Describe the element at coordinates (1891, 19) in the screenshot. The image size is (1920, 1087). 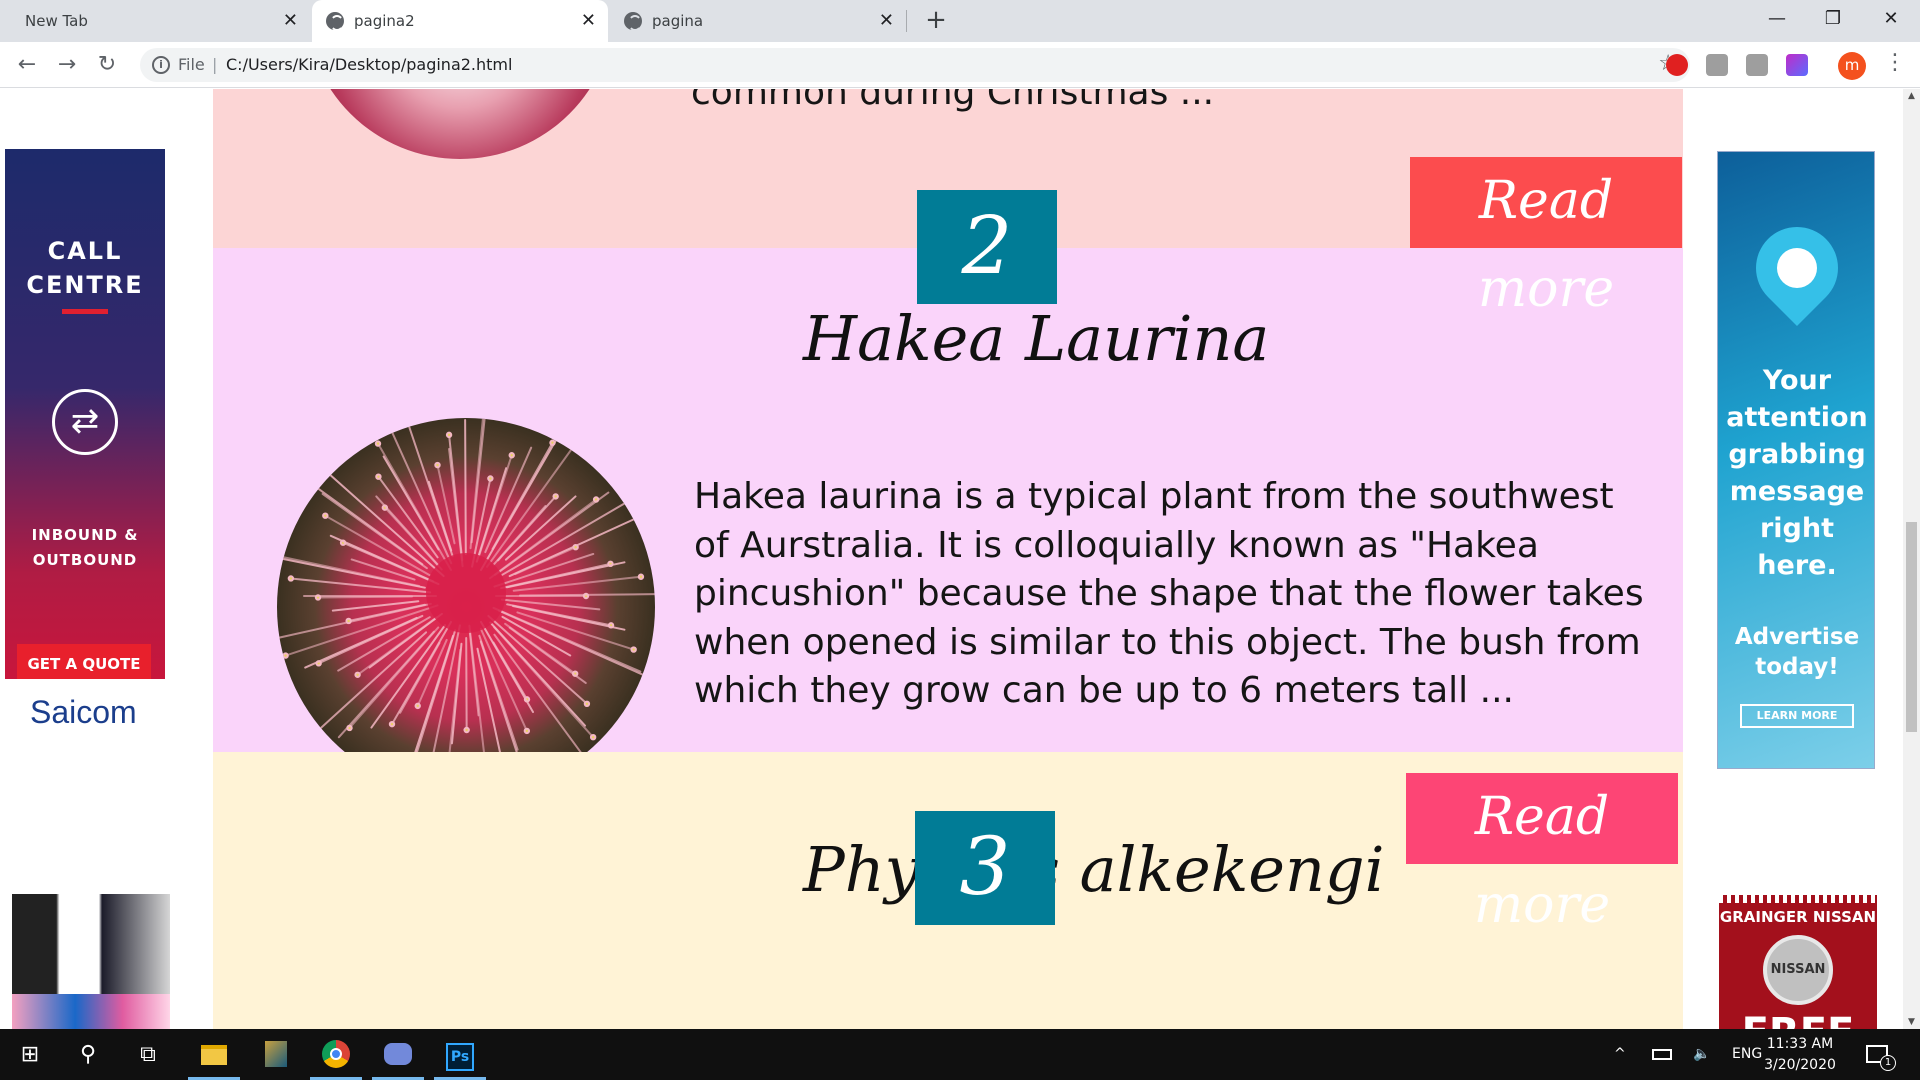
I see `window-close-button: ✕` at that location.